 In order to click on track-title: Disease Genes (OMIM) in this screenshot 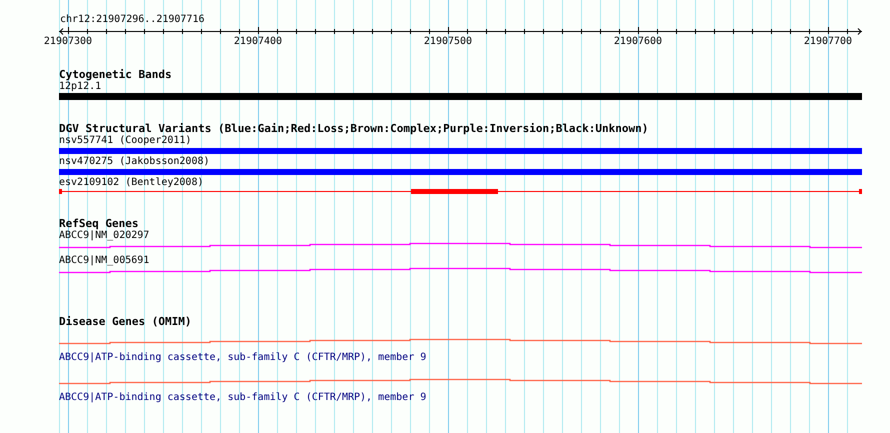, I will do `click(125, 321)`.